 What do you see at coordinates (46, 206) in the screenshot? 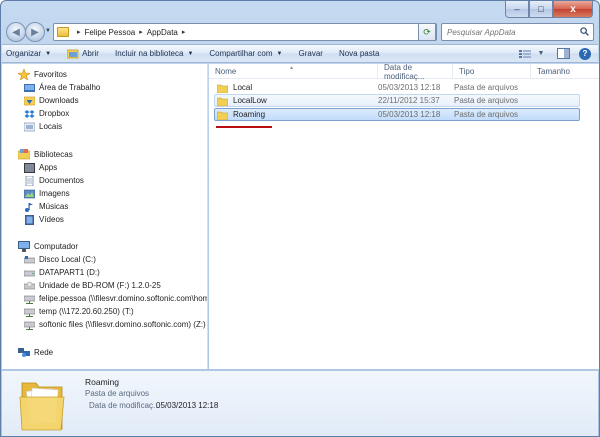
I see `nav-item-music: Músicas` at bounding box center [46, 206].